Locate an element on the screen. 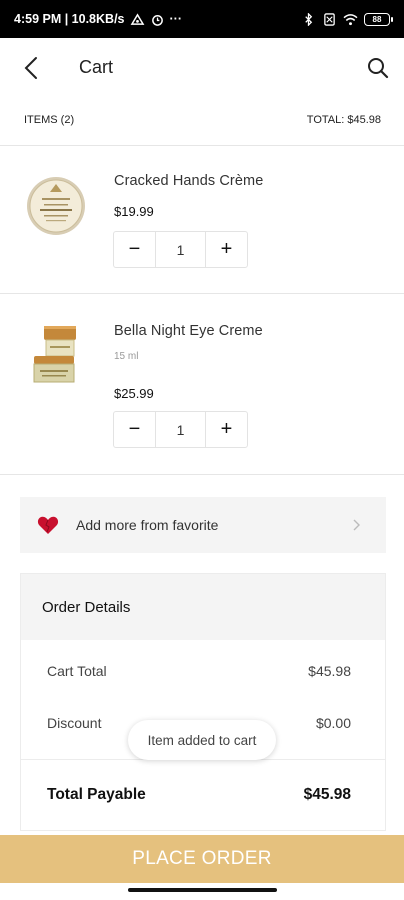 The width and height of the screenshot is (404, 900). favorite-label: Add more from favorite is located at coordinates (147, 525).